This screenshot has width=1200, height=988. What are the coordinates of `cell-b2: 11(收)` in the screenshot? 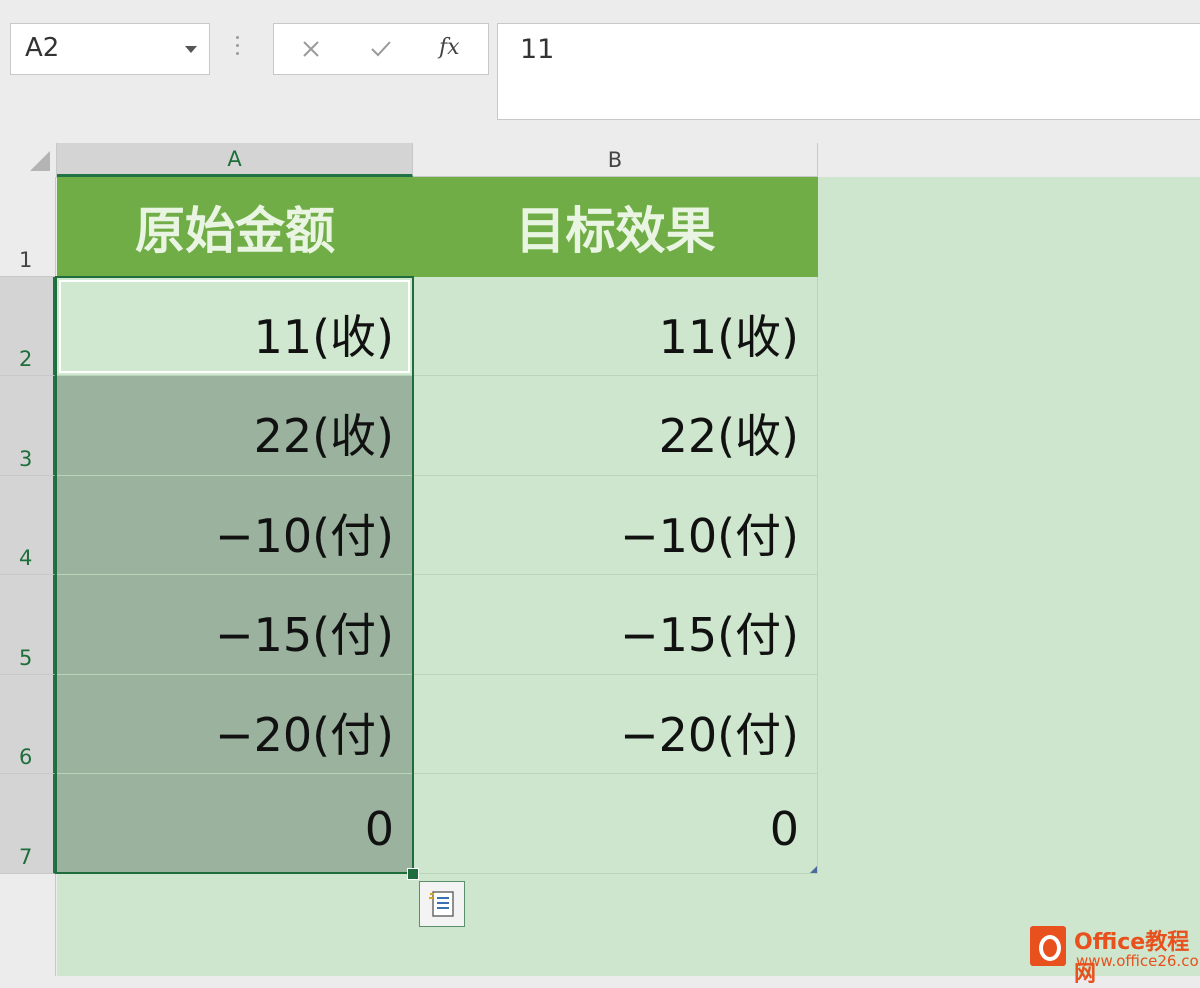 It's located at (615, 326).